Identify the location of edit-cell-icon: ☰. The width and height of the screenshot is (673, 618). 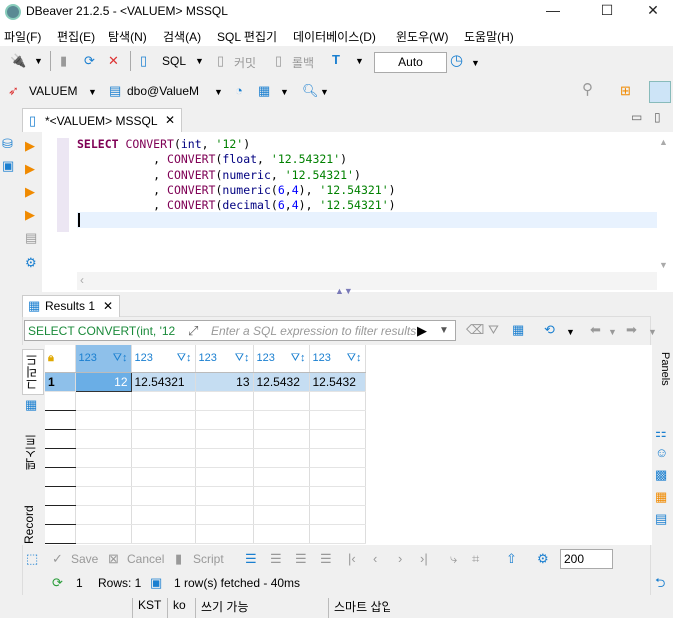
(251, 559).